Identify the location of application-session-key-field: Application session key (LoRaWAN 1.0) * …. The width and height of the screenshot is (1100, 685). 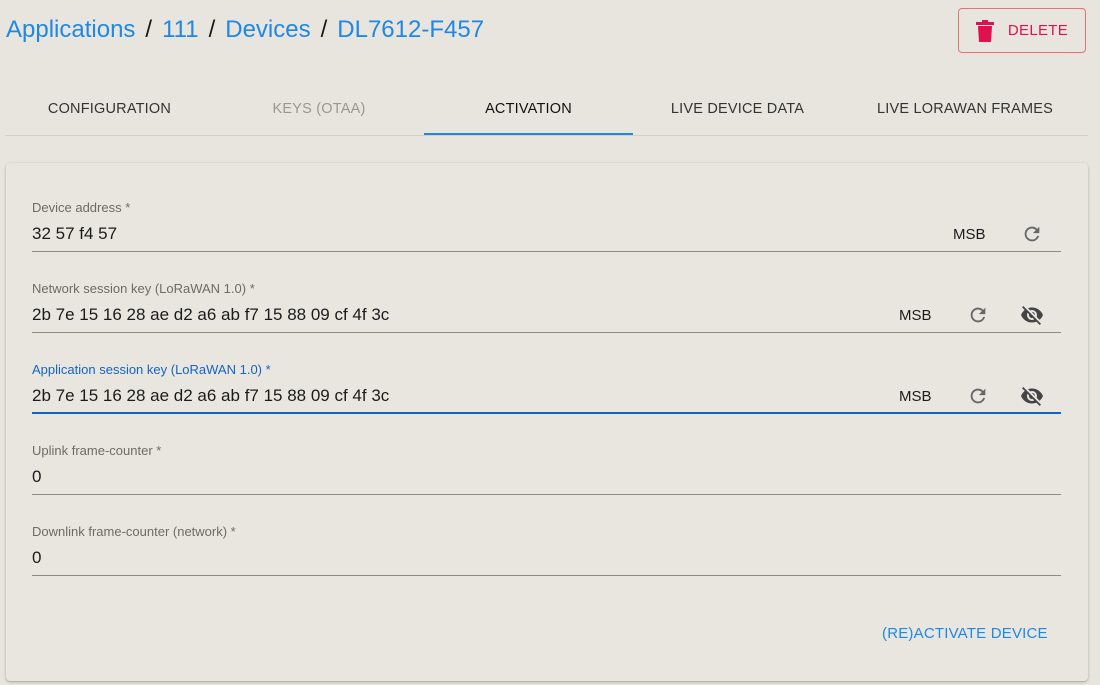
(546, 388).